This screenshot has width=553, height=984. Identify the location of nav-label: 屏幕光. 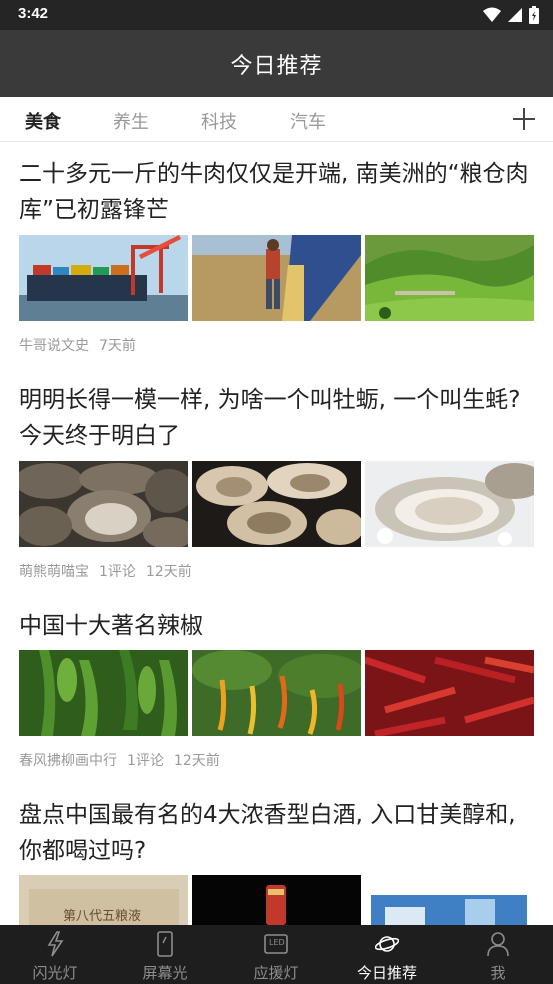
(165, 973).